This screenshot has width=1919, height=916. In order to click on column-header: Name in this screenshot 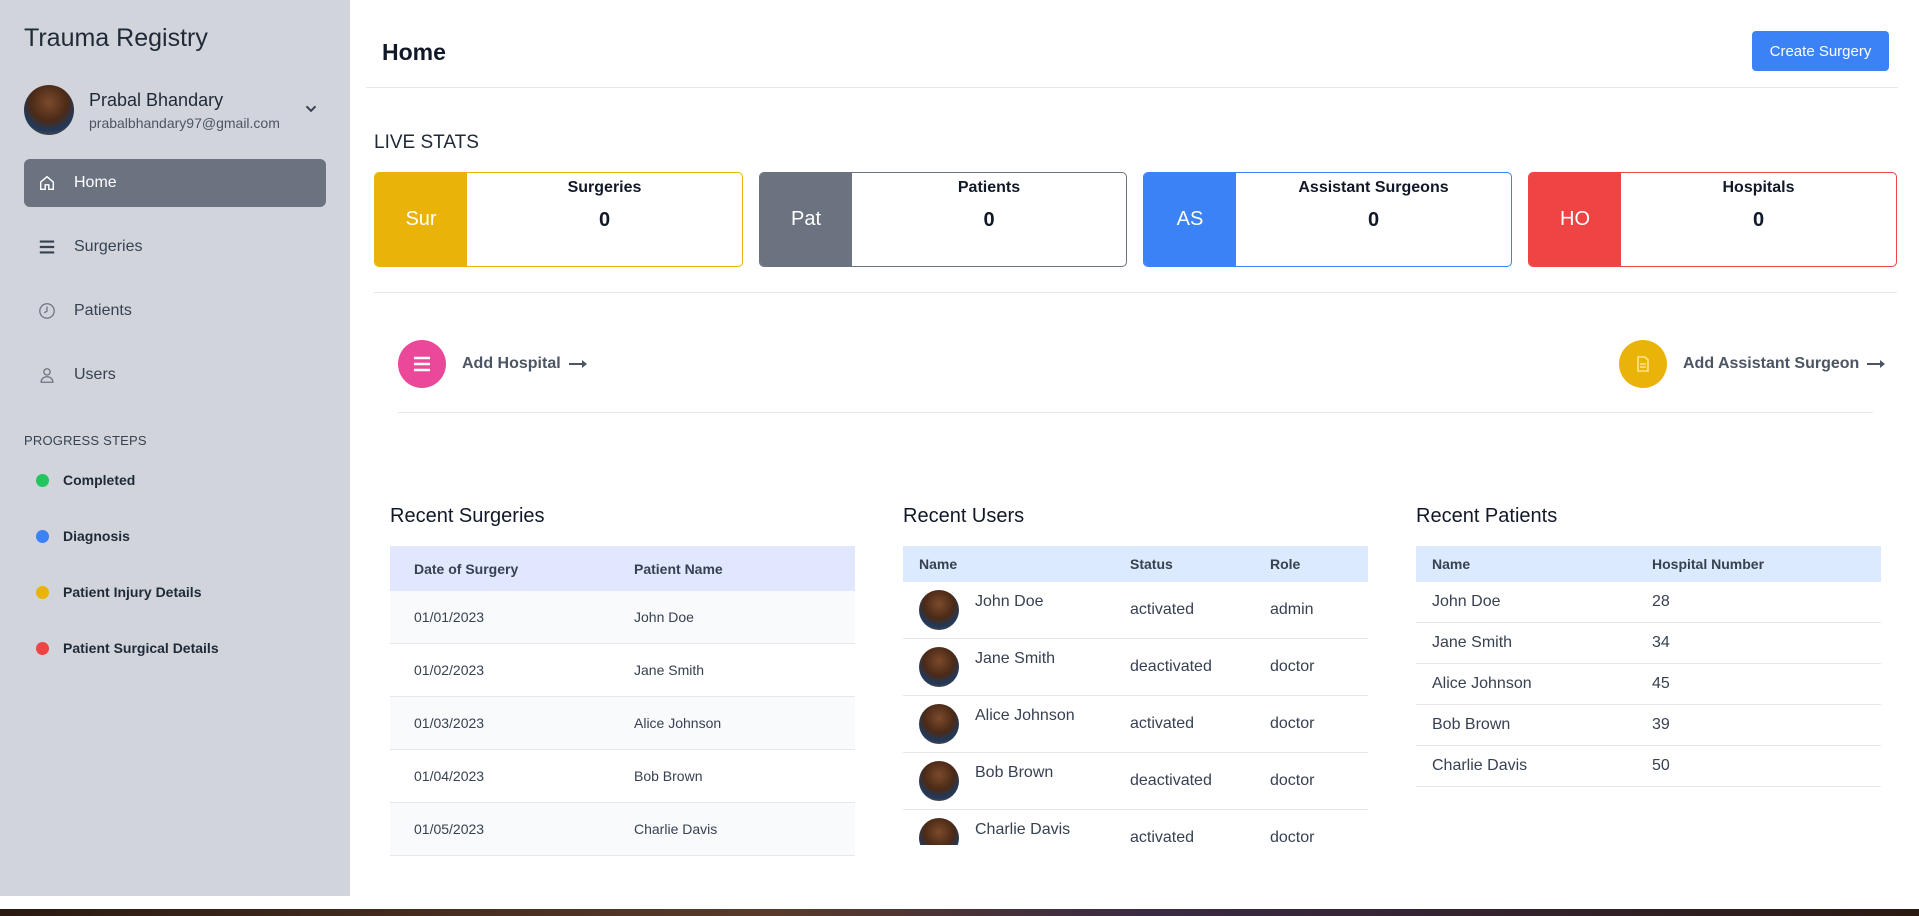, I will do `click(1451, 564)`.